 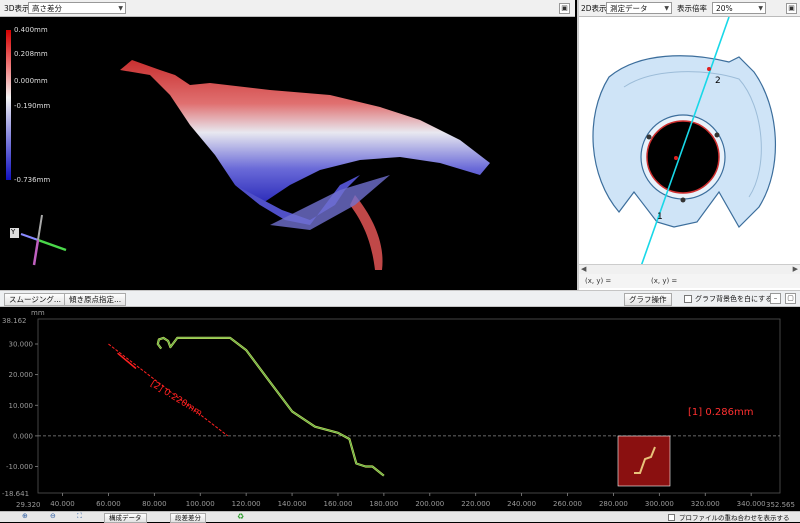 I want to click on legend-label: -0.190mm, so click(x=32, y=106).